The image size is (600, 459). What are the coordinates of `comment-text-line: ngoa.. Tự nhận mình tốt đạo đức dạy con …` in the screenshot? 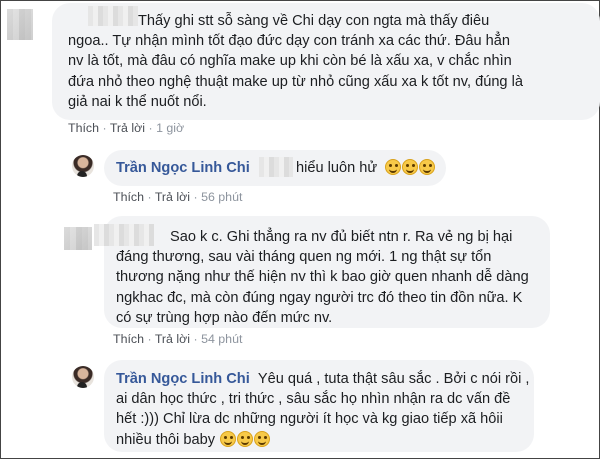 It's located at (289, 41).